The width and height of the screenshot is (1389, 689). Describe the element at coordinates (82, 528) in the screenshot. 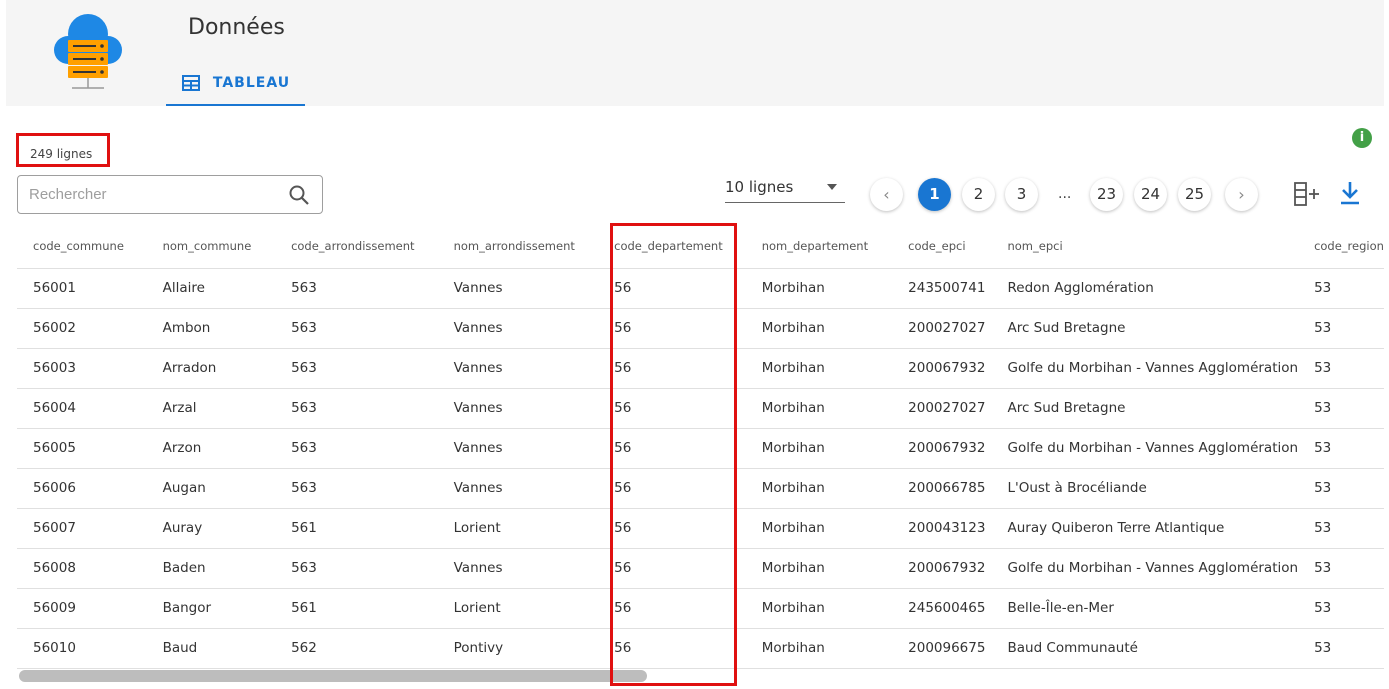

I see `cell-code-commune: 56007` at that location.